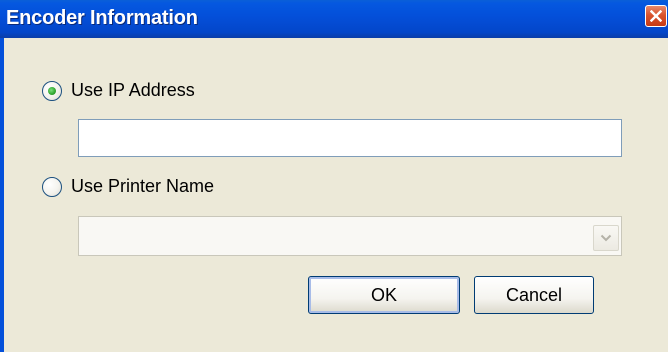  I want to click on close-button, so click(656, 16).